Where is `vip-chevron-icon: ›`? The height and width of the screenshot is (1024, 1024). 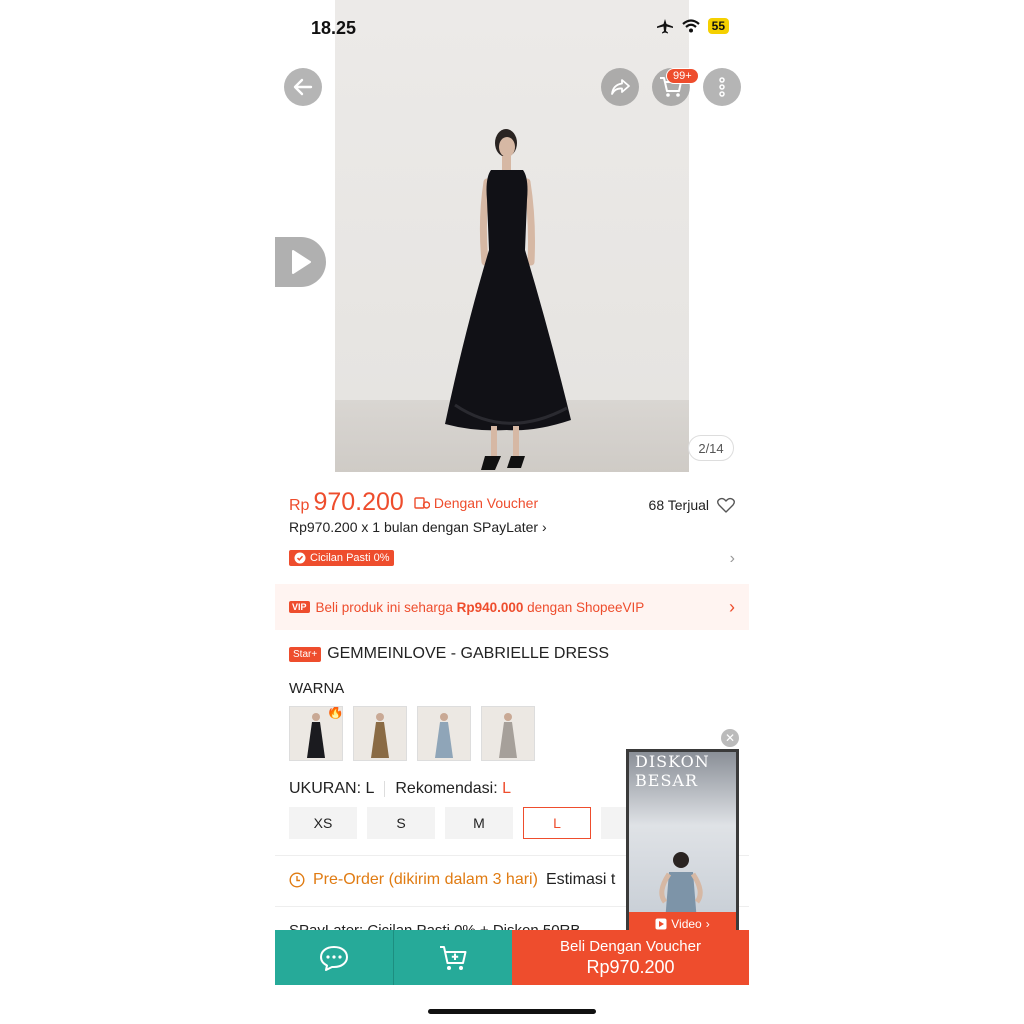 vip-chevron-icon: › is located at coordinates (732, 606).